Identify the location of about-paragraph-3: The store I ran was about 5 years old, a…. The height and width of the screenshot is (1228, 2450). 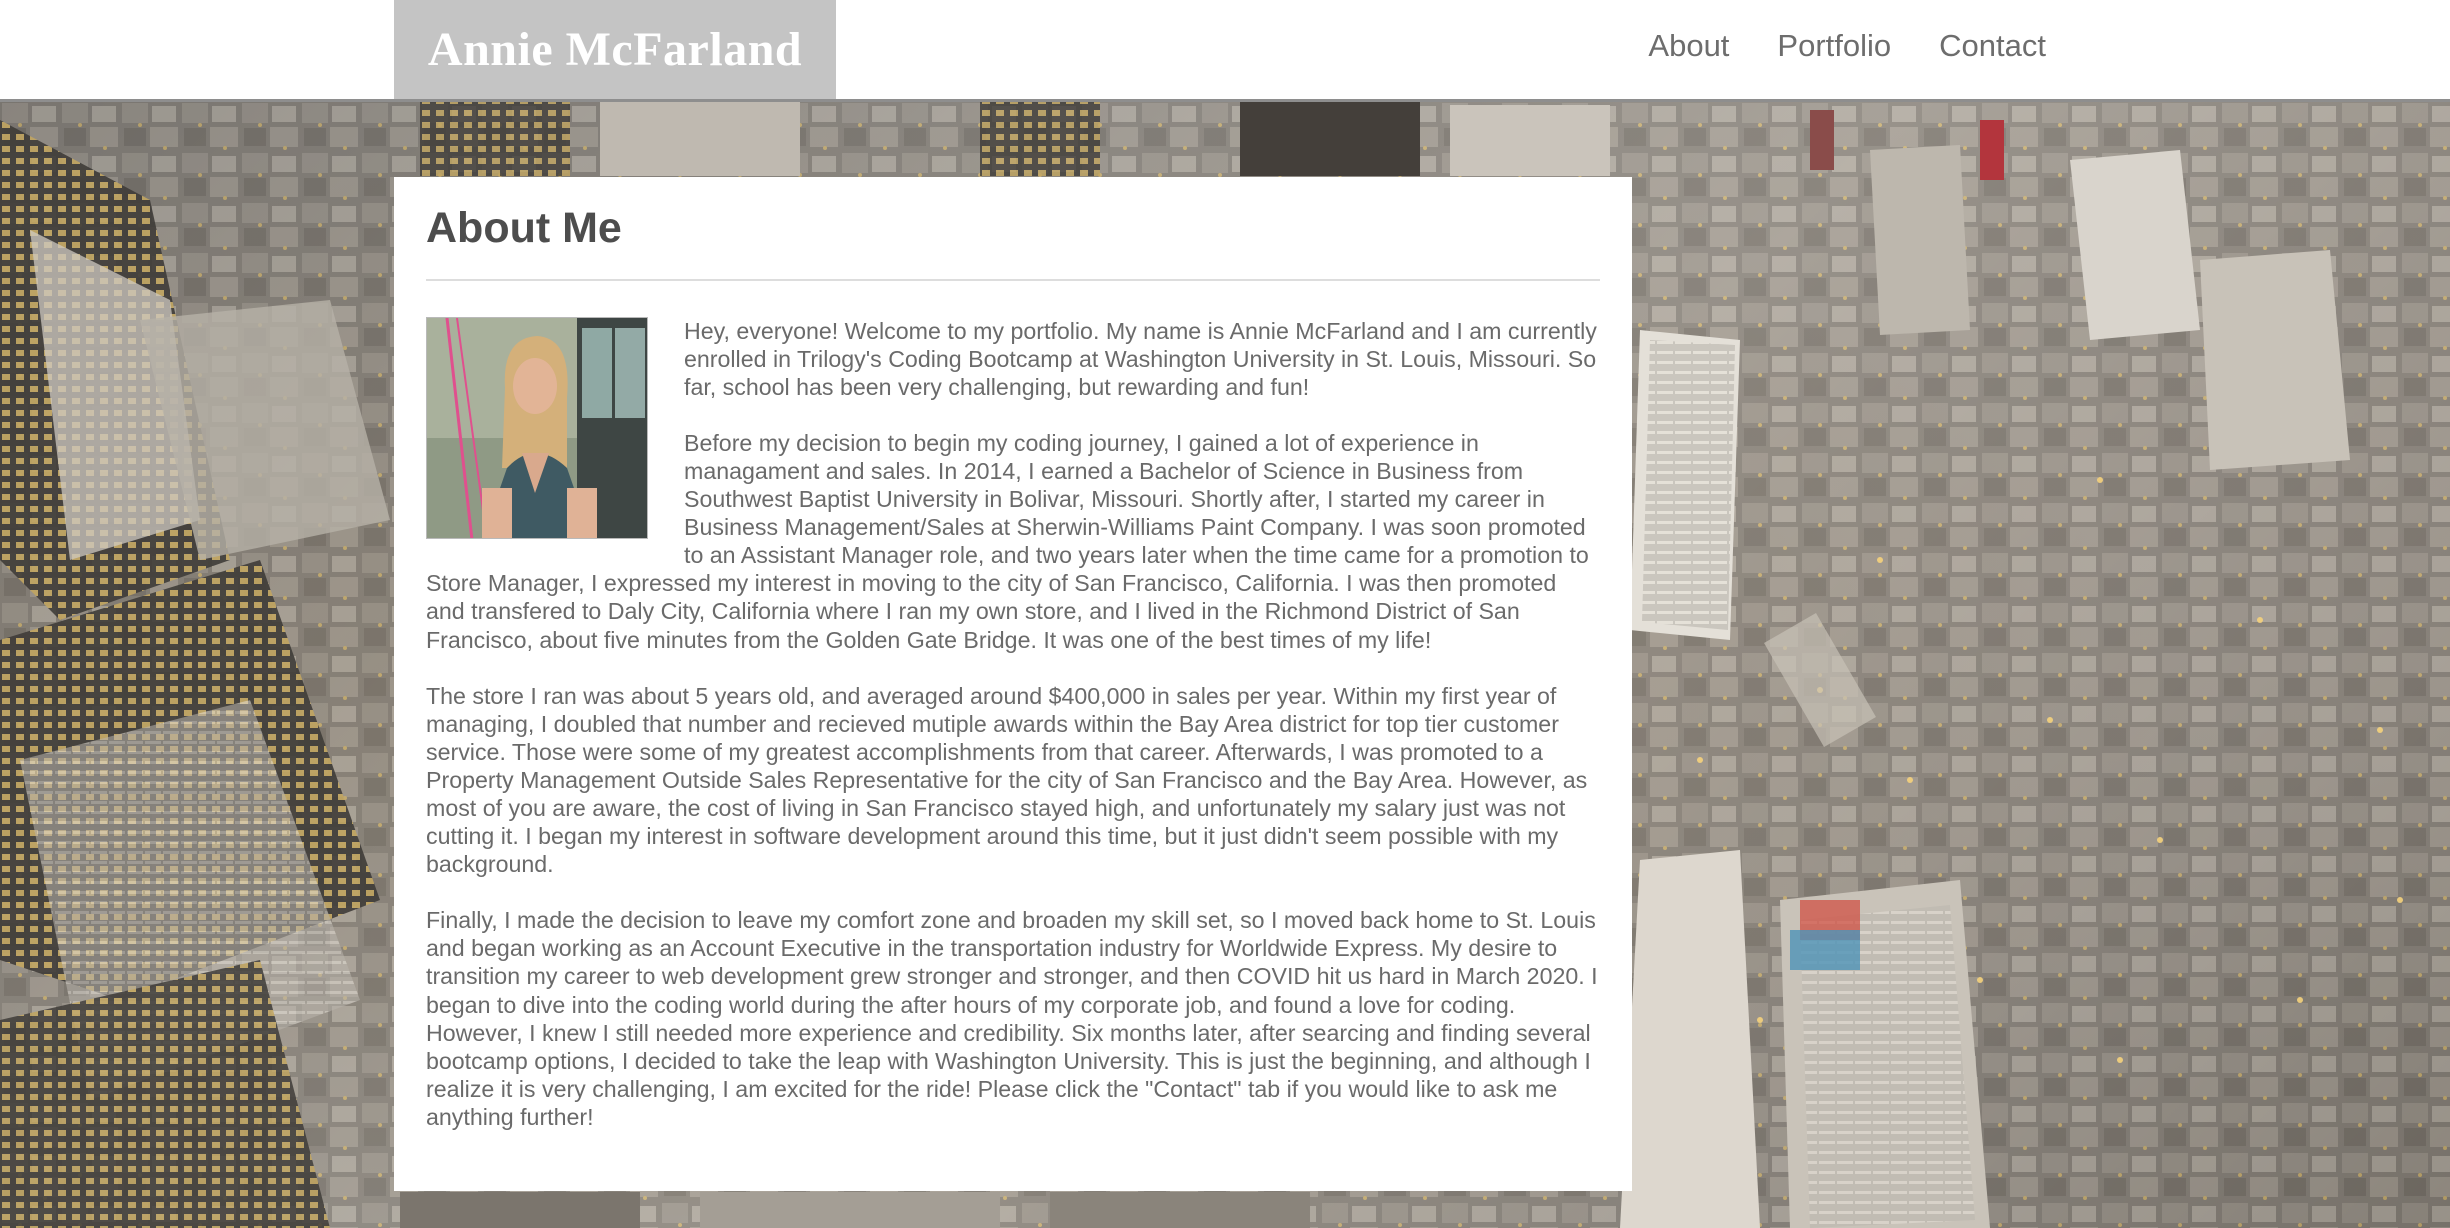
(1007, 780).